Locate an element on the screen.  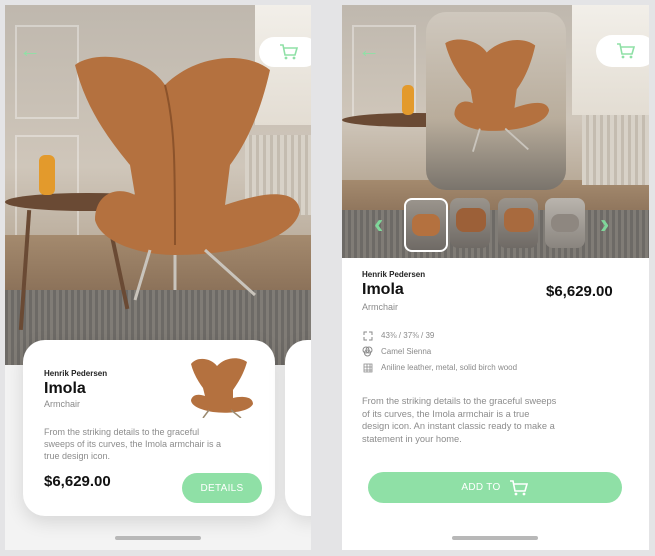
next-product-card is located at coordinates (298, 428).